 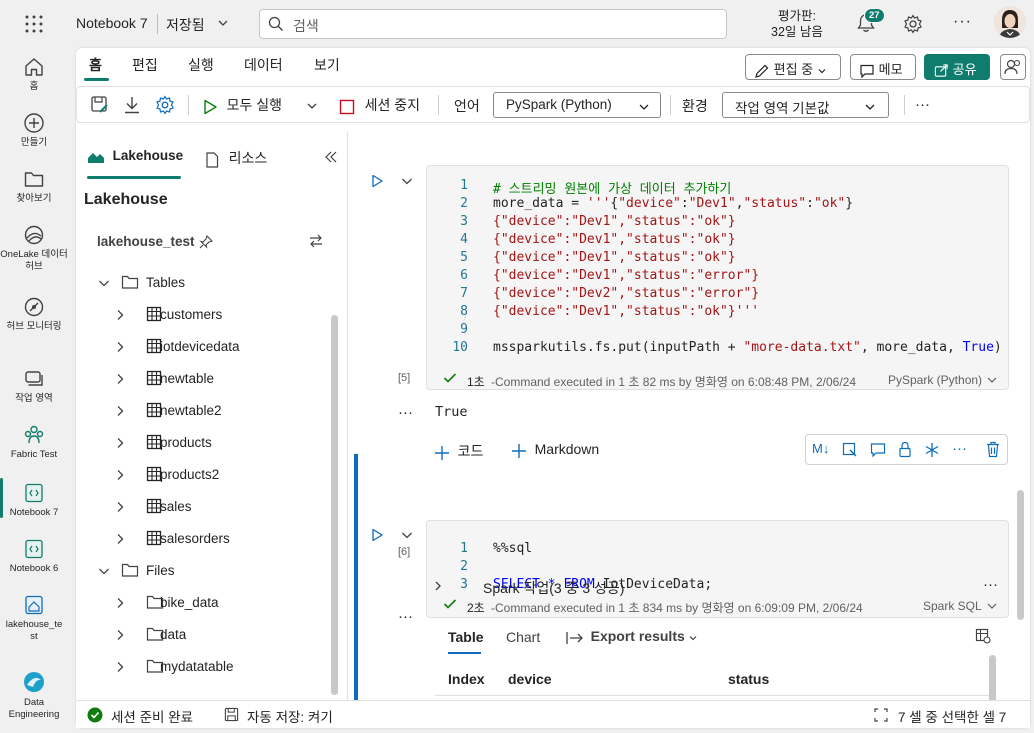 I want to click on rail-item-label: Notebook 6, so click(x=34, y=568).